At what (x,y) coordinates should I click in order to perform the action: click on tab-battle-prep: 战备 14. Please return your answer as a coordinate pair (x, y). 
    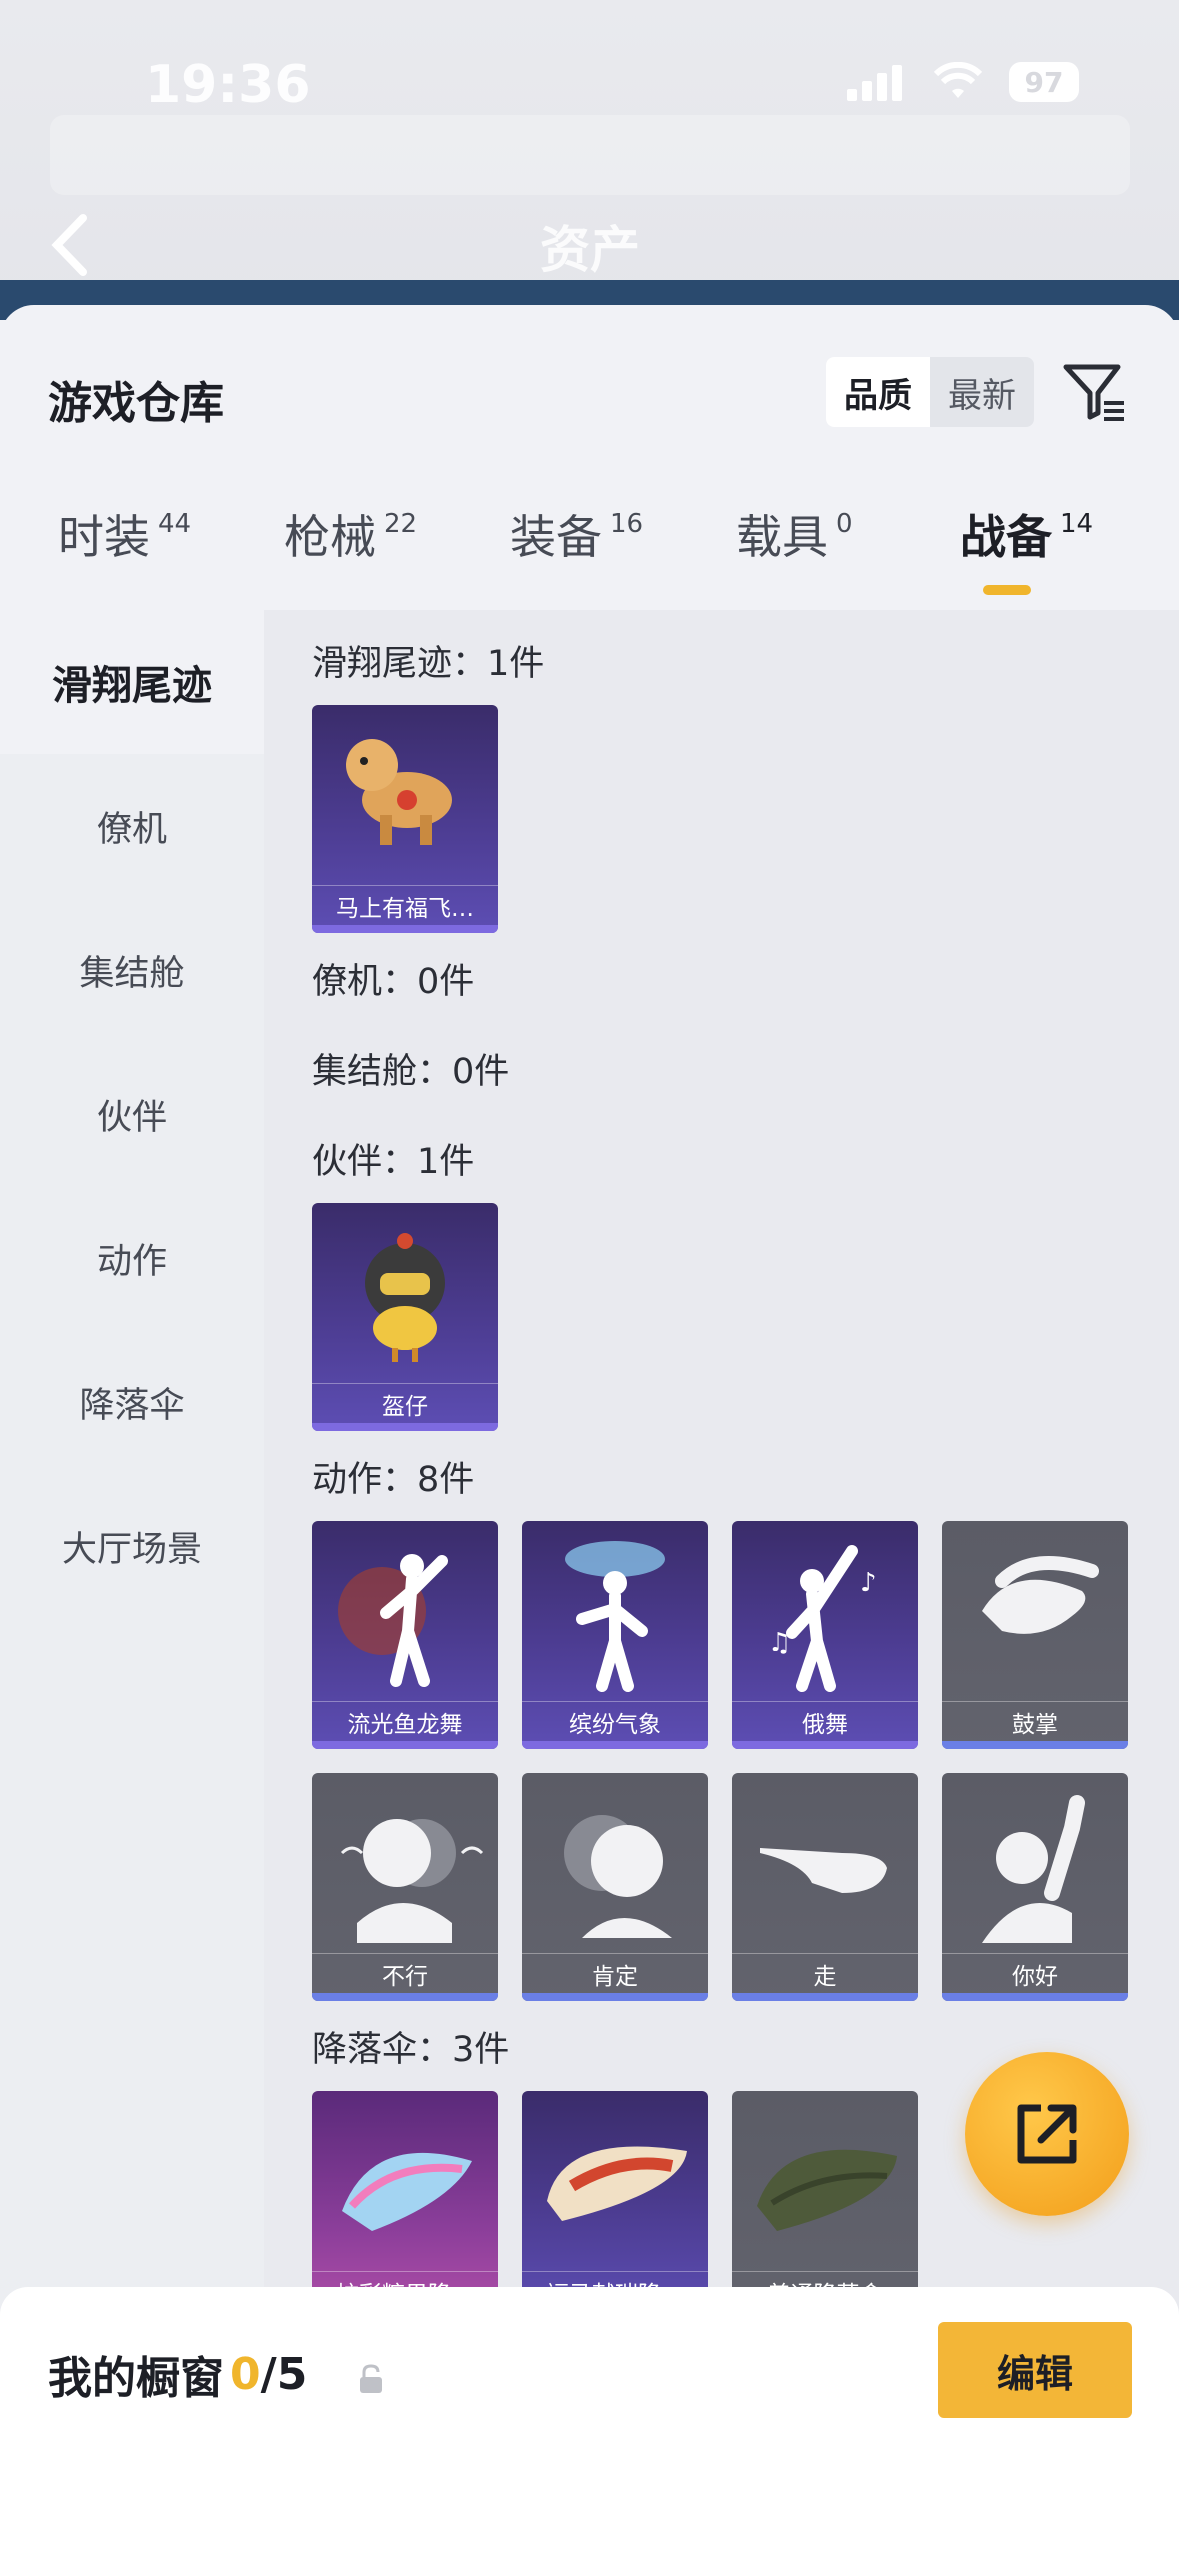
    Looking at the image, I should click on (1026, 552).